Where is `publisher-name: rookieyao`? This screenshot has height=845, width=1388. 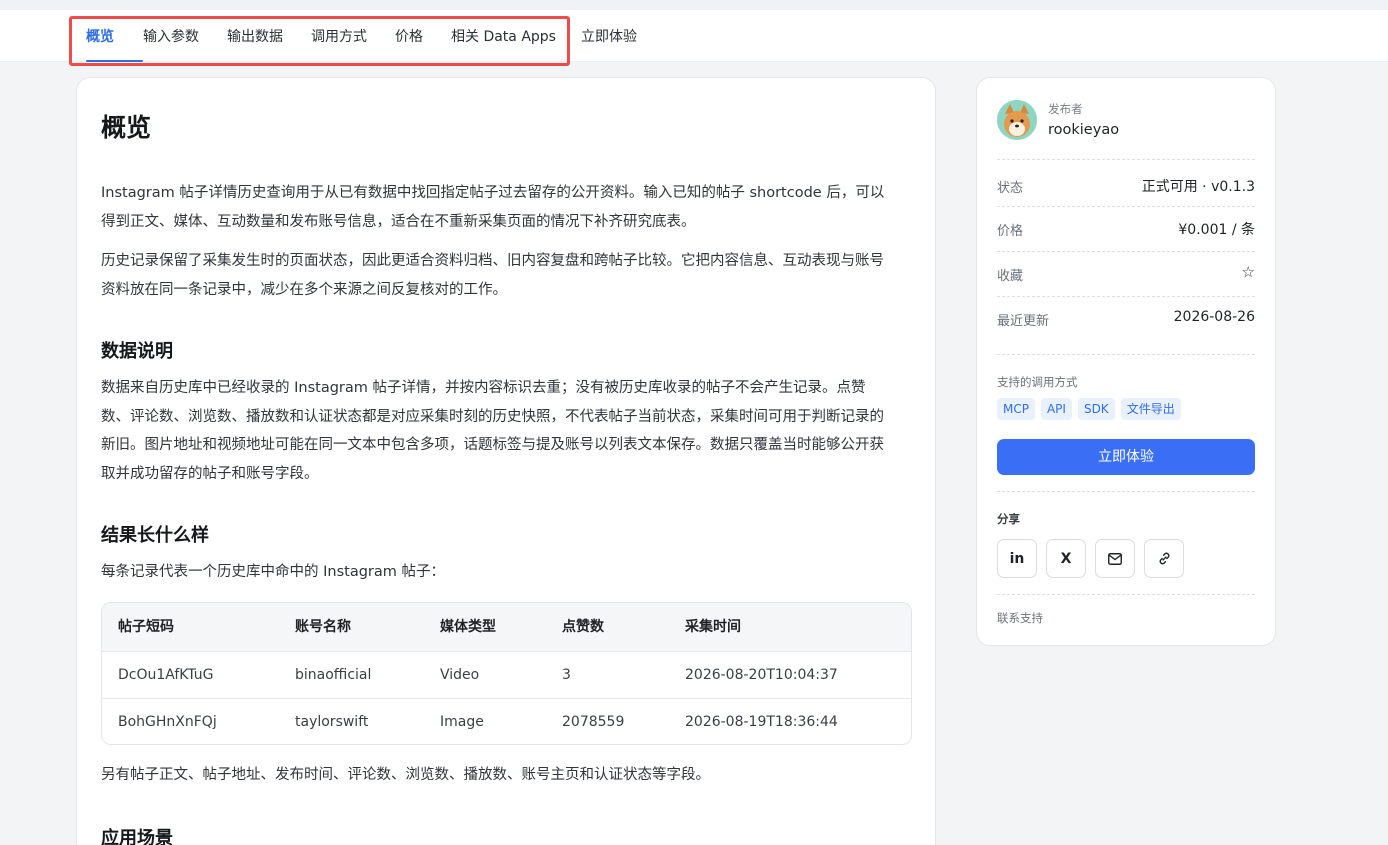
publisher-name: rookieyao is located at coordinates (1083, 130).